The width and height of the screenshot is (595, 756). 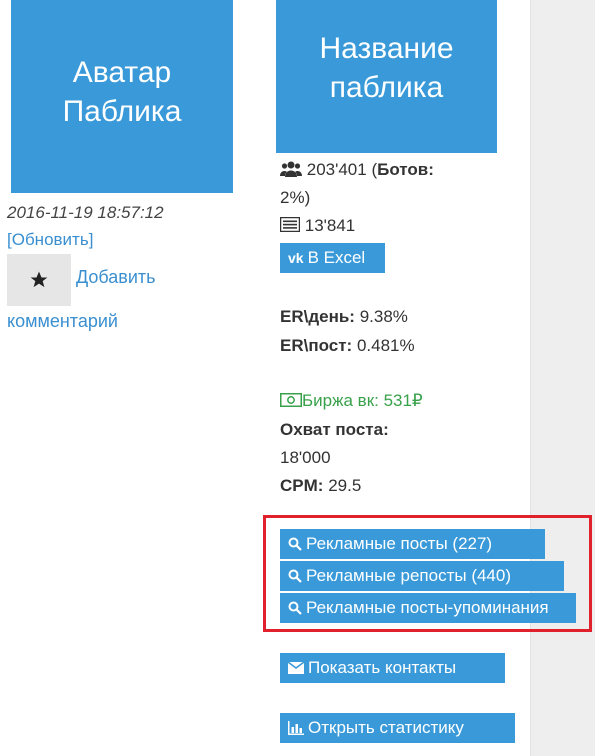 I want to click on reach-label-text: Охват поста:, so click(x=334, y=429).